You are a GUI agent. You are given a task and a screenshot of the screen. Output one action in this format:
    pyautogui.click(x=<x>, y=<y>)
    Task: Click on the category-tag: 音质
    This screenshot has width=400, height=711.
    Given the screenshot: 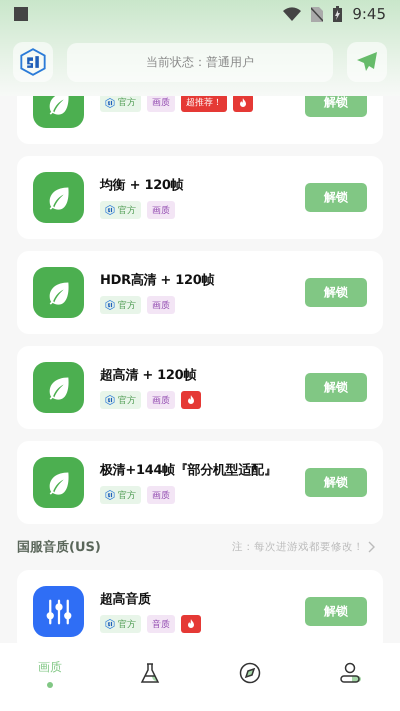 What is the action you would take?
    pyautogui.click(x=161, y=624)
    